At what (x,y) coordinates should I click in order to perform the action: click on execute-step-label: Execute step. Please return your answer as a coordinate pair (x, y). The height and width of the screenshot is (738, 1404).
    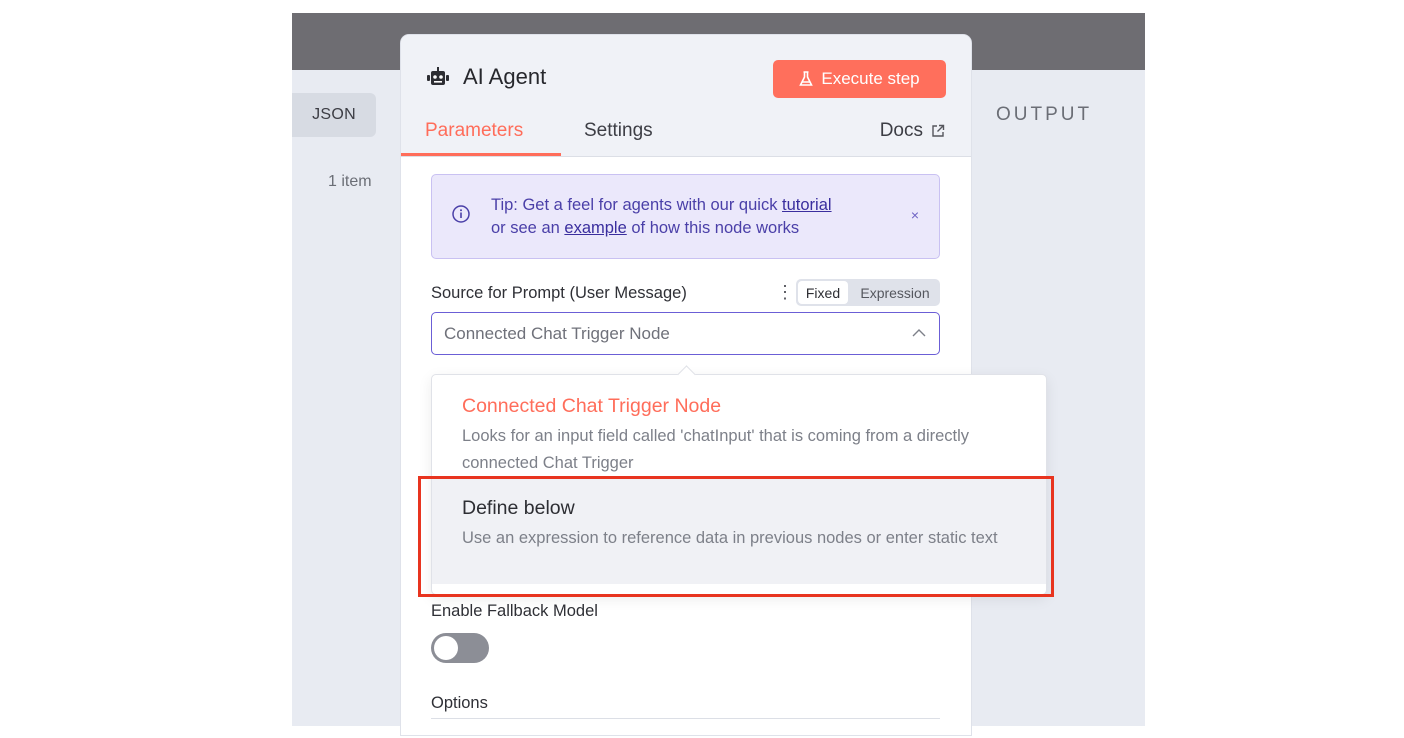
    Looking at the image, I should click on (870, 78).